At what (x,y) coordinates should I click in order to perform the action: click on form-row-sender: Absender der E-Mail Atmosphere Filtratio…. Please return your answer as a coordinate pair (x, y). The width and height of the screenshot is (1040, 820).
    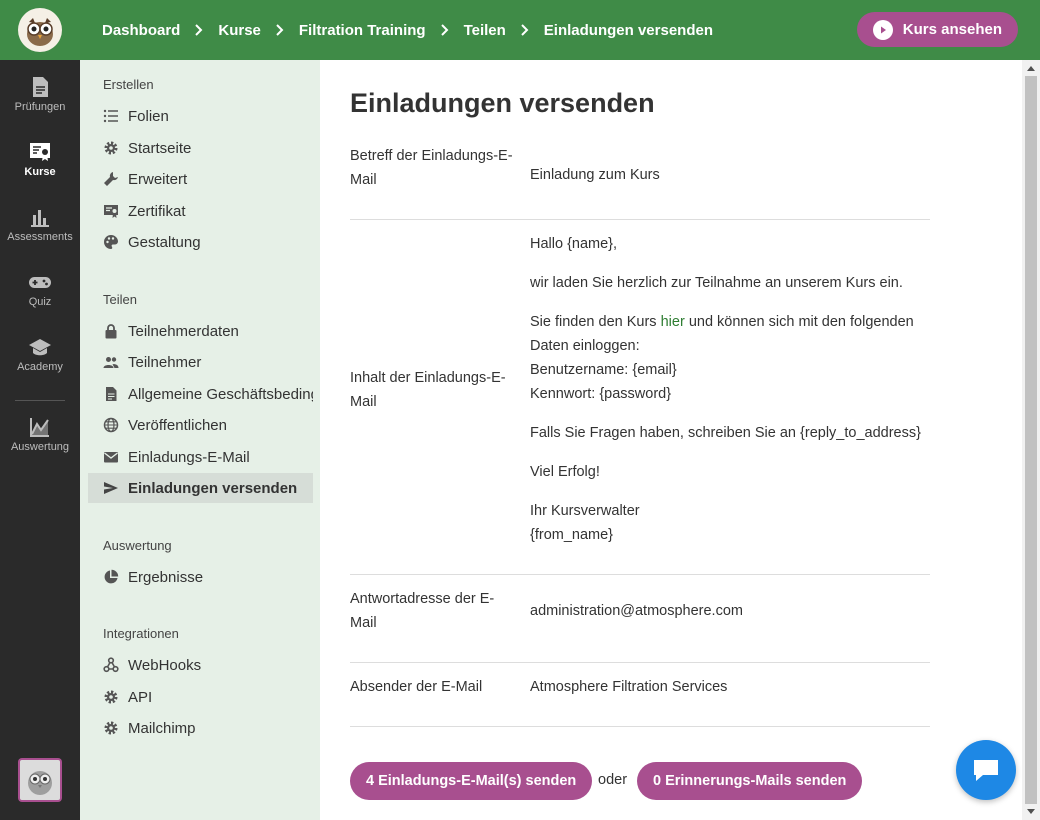
    Looking at the image, I should click on (640, 695).